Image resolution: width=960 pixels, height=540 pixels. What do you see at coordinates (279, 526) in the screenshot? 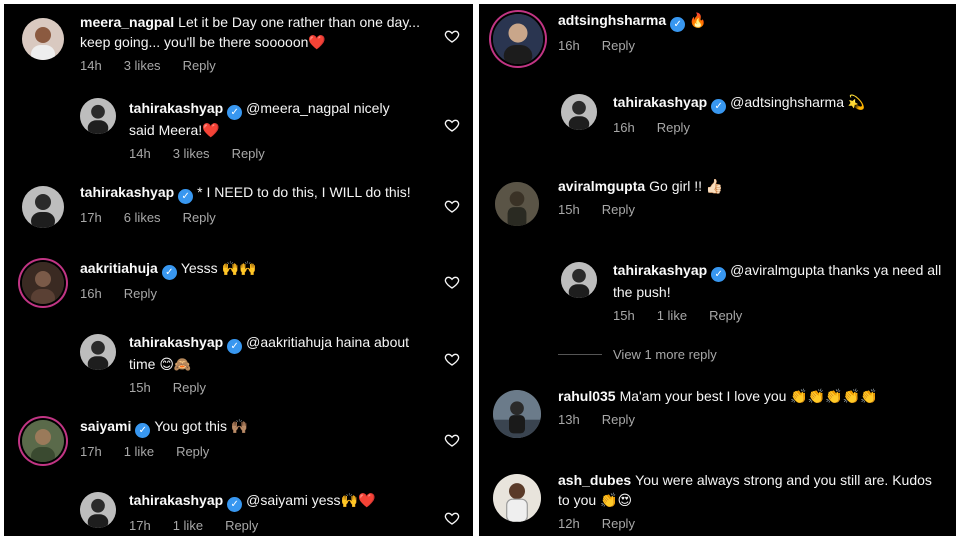
I see `comment-meta: 17h 1 like Reply` at bounding box center [279, 526].